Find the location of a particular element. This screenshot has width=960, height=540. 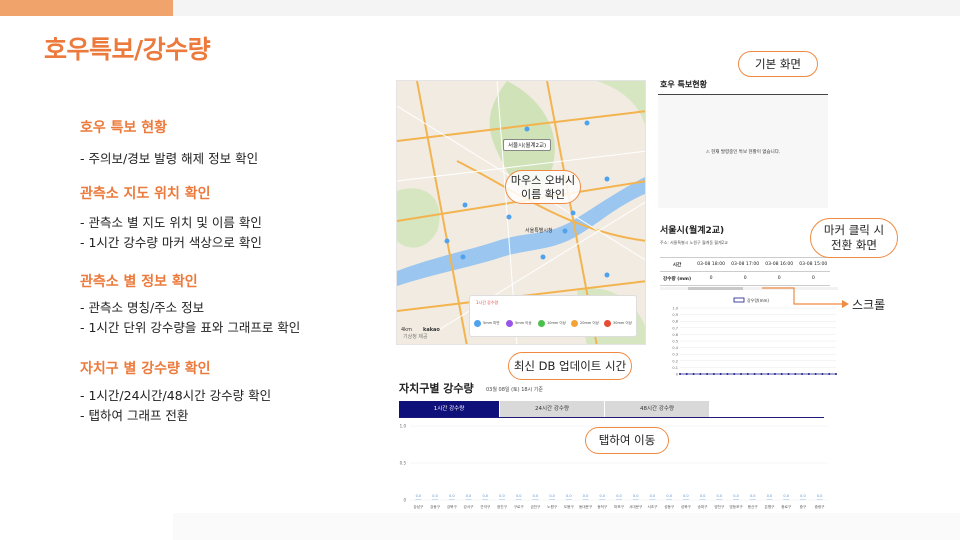

x-tick-label: 관악구 is located at coordinates (485, 506).